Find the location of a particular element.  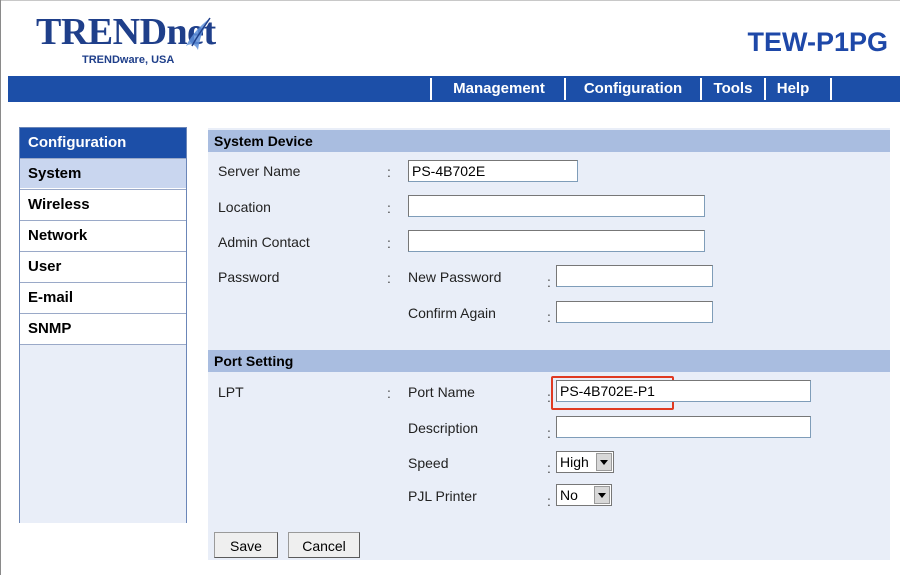

window-left-edge is located at coordinates (0, 287).